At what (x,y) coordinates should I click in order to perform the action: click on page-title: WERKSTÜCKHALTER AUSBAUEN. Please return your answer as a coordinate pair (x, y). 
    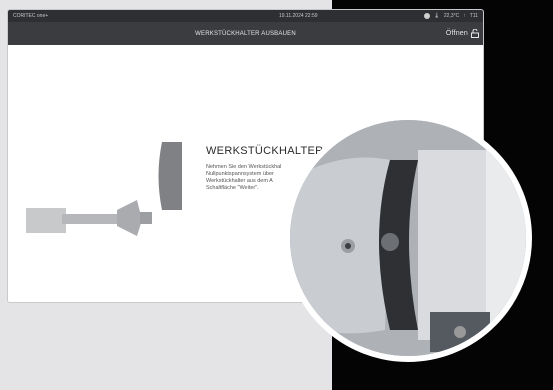
    Looking at the image, I should click on (245, 33).